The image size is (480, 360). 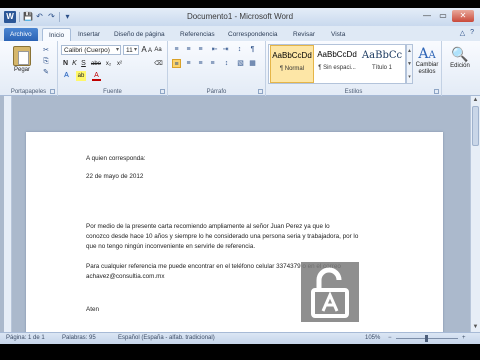 I want to click on shrink-font-icon: A, so click(x=150, y=51).